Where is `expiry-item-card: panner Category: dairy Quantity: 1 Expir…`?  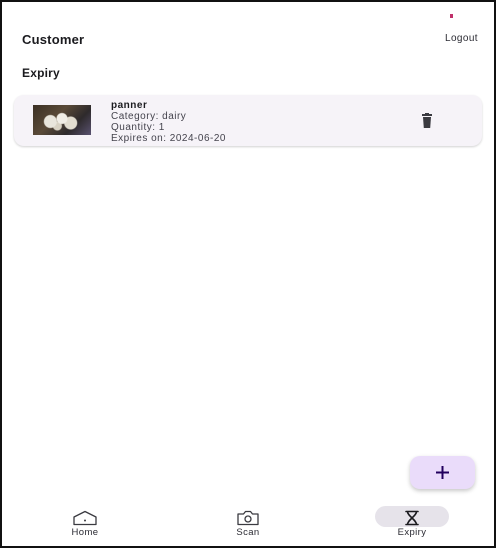
expiry-item-card: panner Category: dairy Quantity: 1 Expir… is located at coordinates (248, 120).